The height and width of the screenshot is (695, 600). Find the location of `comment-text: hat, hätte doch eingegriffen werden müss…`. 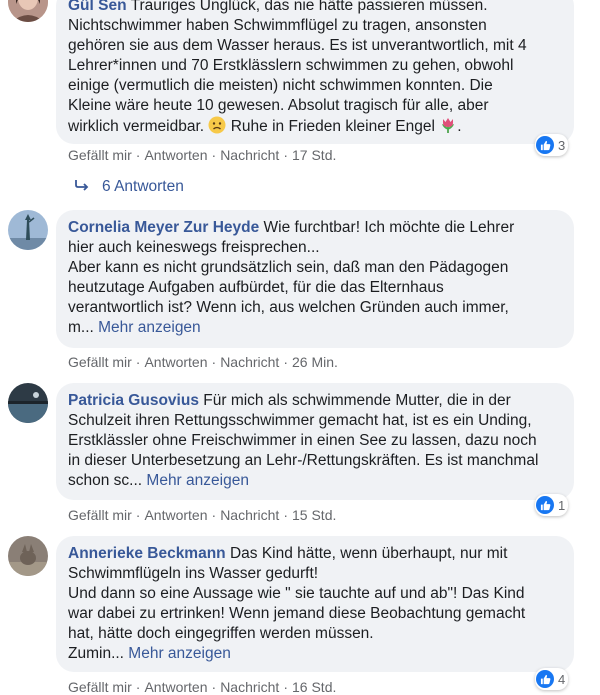

comment-text: hat, hätte doch eingegriffen werden müss… is located at coordinates (221, 633).